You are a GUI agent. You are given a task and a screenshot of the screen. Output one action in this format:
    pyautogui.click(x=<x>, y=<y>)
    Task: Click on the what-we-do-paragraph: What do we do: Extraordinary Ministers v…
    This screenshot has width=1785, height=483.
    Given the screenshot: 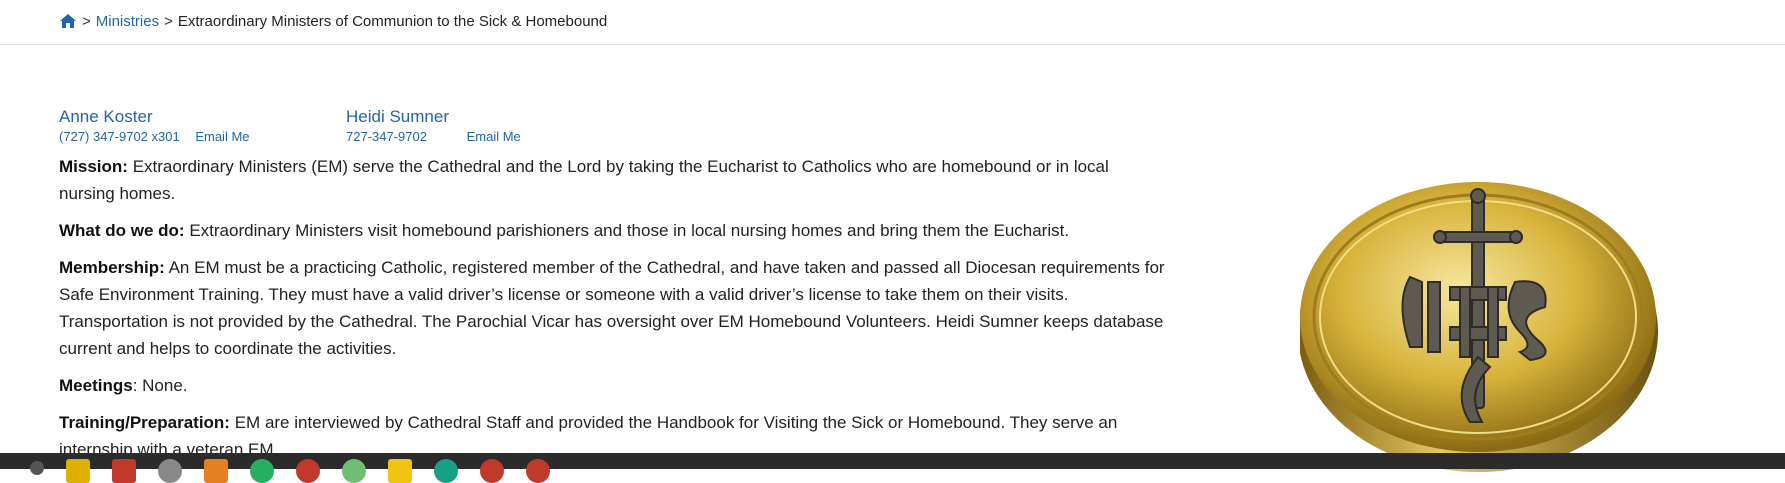 What is the action you would take?
    pyautogui.click(x=614, y=230)
    